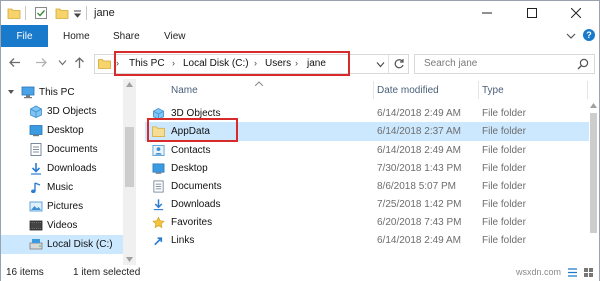 The height and width of the screenshot is (281, 600). I want to click on nav-item-label: Local Disk (C:), so click(80, 244).